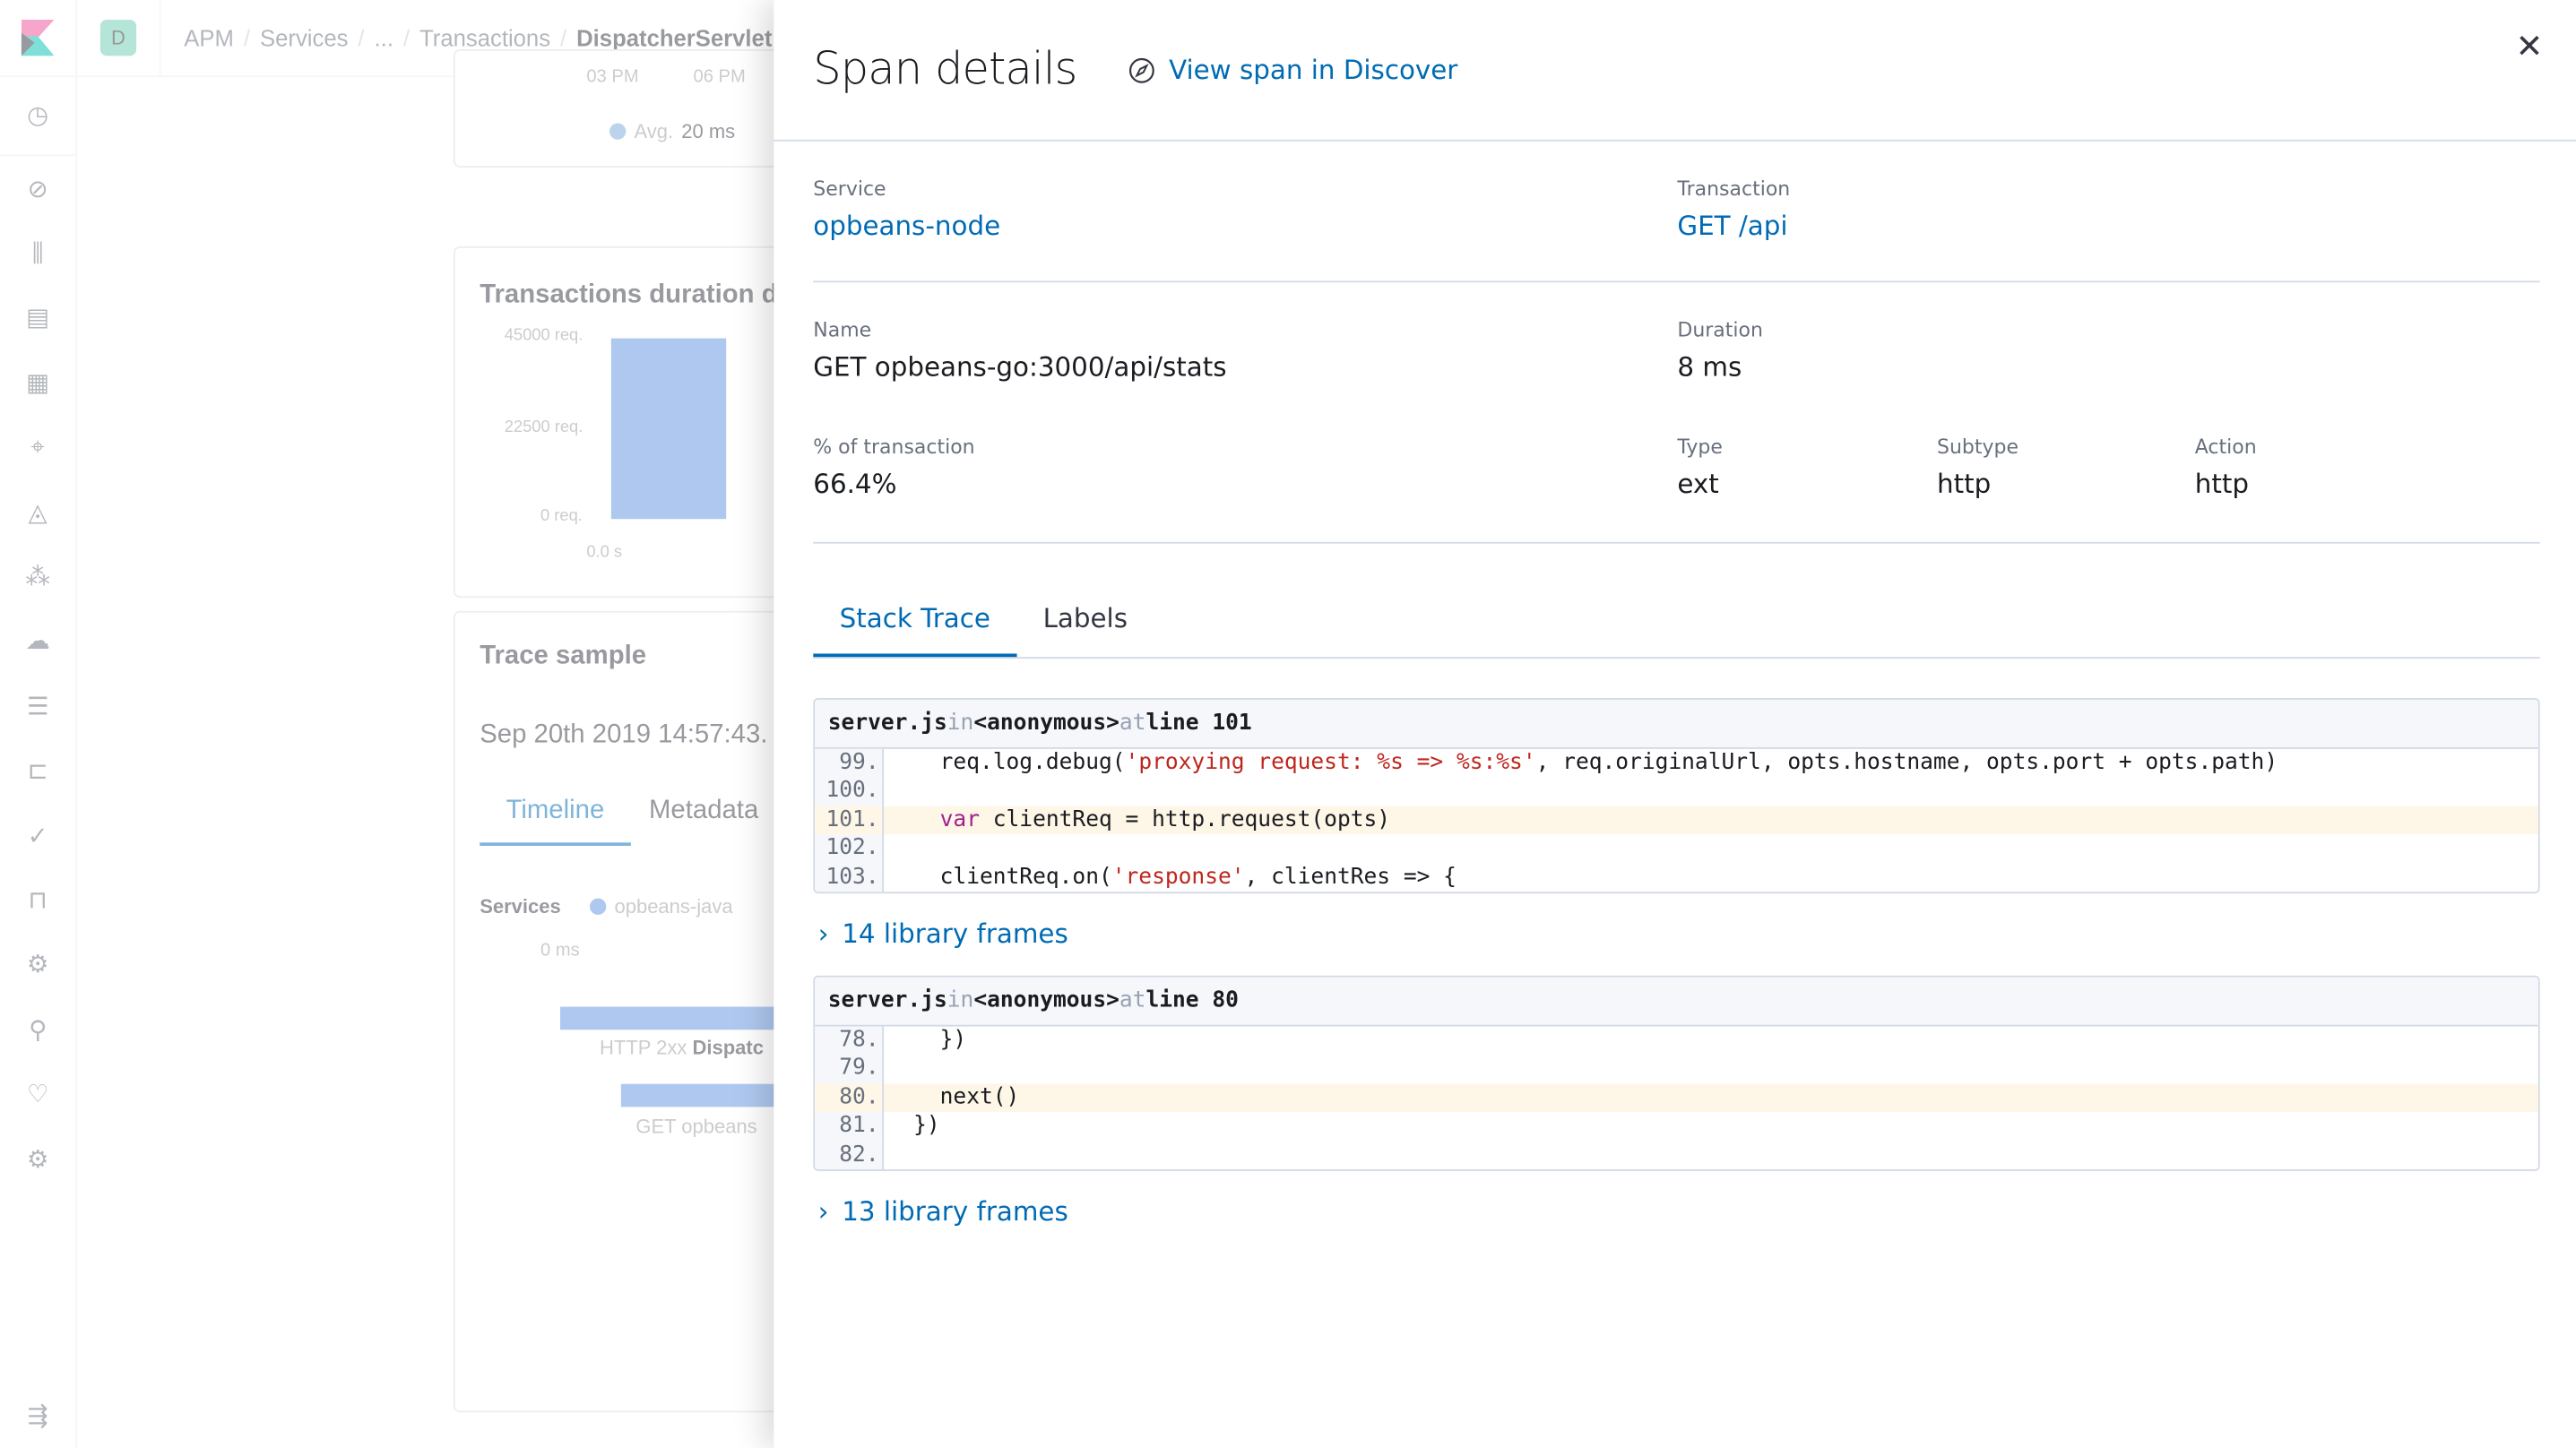 The width and height of the screenshot is (2576, 1448). I want to click on apm-icon: ⊏, so click(37, 770).